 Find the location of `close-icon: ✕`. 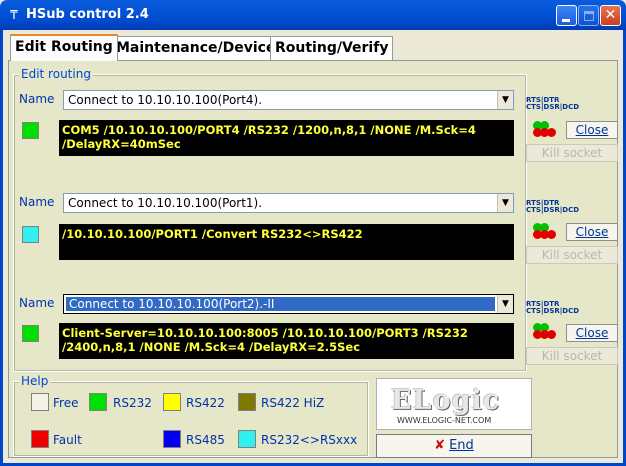

close-icon: ✕ is located at coordinates (610, 15).